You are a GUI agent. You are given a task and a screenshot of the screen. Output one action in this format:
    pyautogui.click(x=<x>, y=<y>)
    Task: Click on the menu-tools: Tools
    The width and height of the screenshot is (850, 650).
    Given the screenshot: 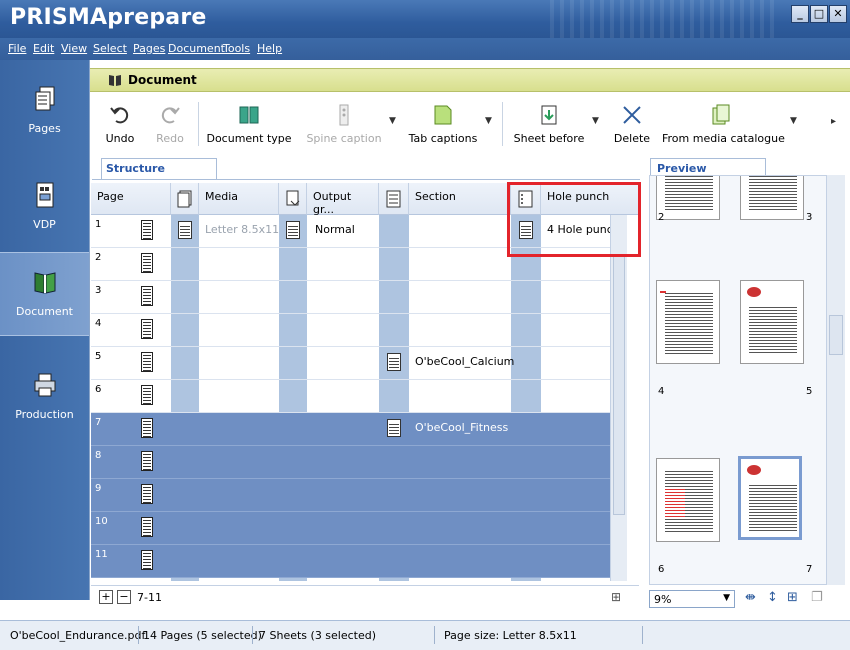 What is the action you would take?
    pyautogui.click(x=236, y=48)
    